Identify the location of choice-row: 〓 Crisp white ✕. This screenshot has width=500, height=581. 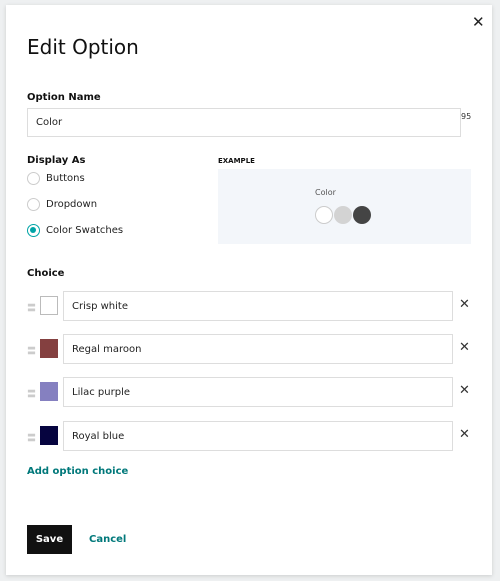
(248, 306).